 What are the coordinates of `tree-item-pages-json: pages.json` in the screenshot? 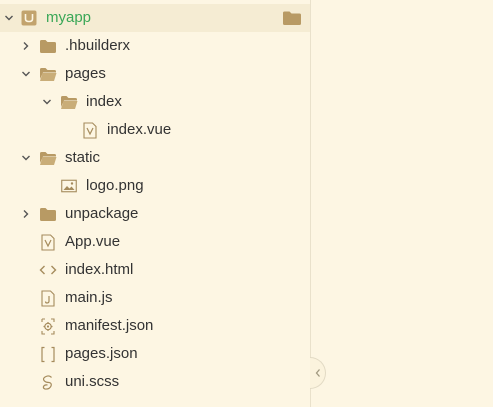 It's located at (155, 354).